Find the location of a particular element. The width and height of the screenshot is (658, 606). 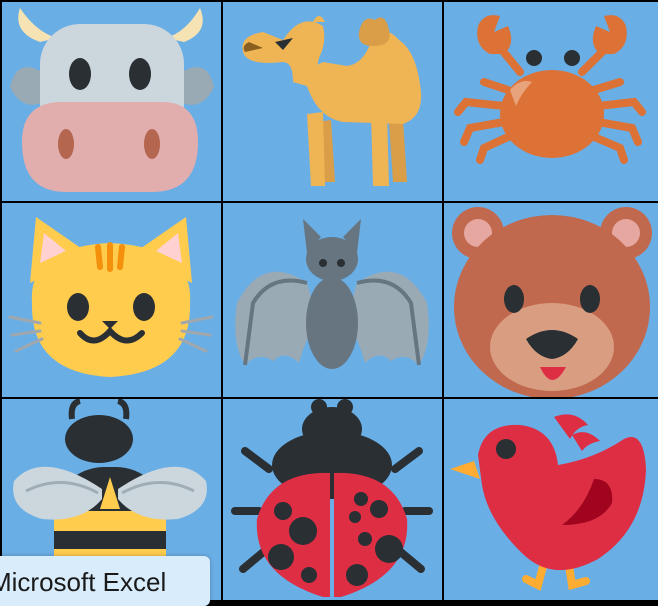

camel-icon is located at coordinates (332, 101).